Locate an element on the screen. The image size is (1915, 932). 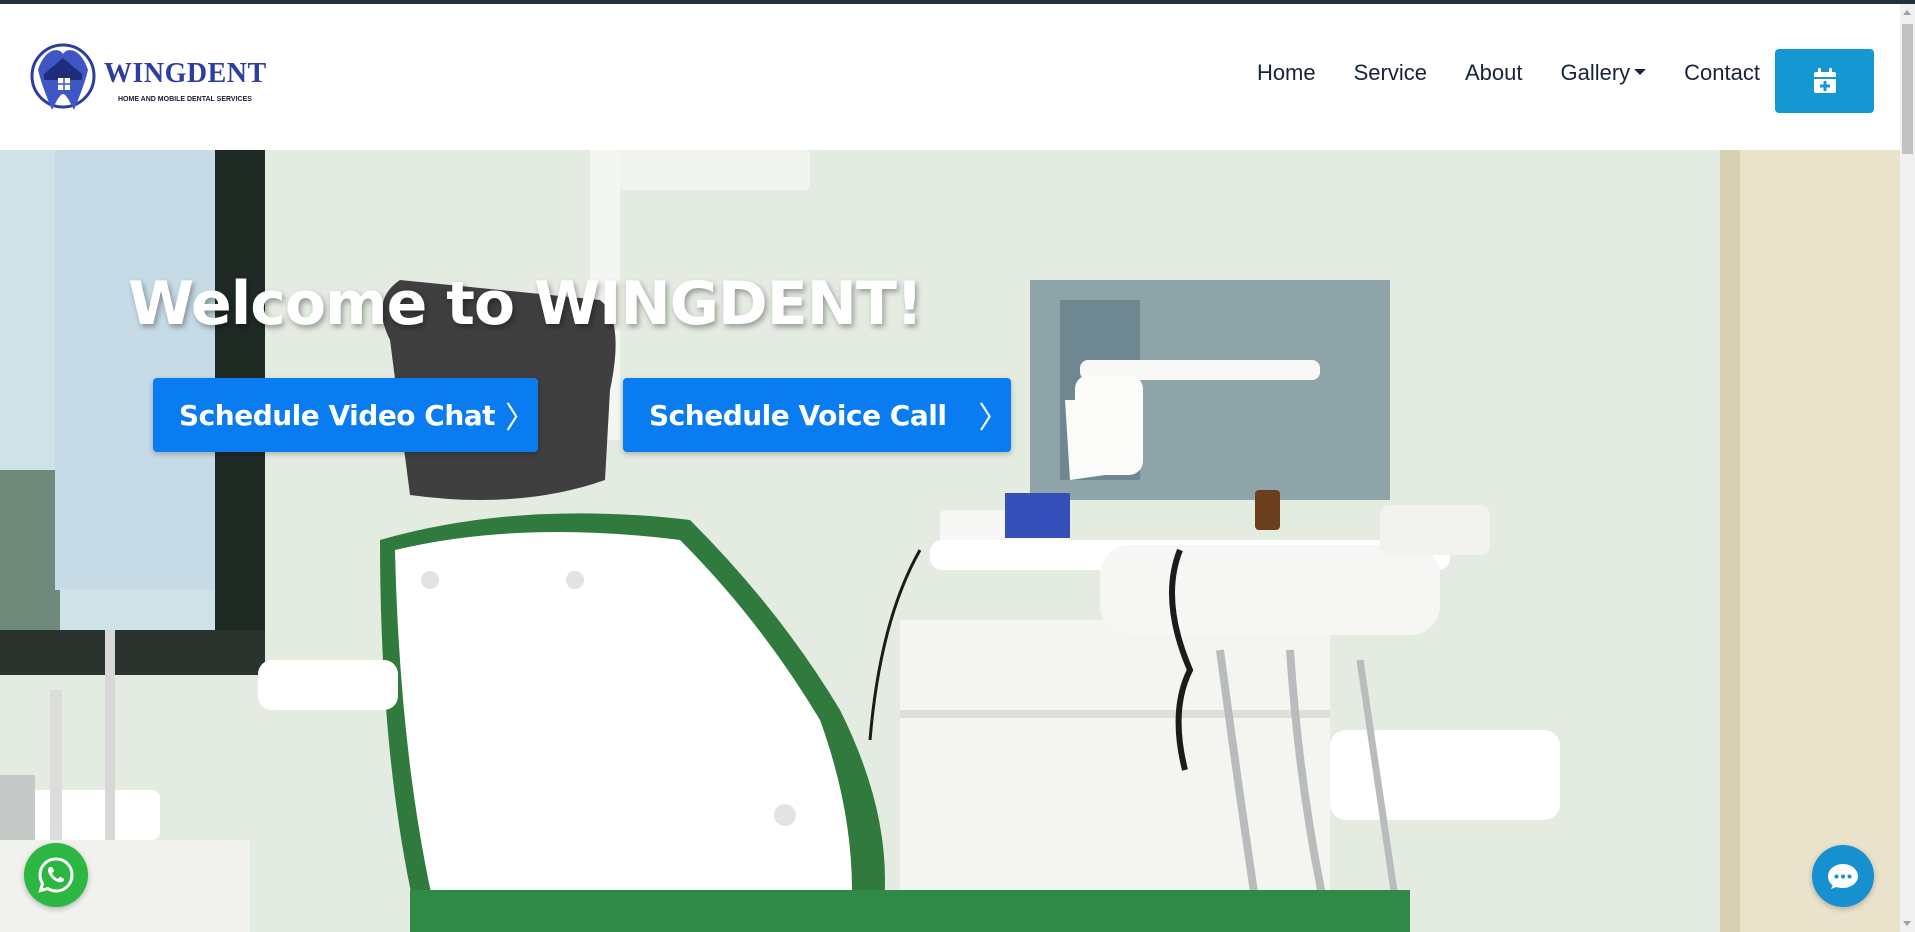
scroll-up-arrow-icon is located at coordinates (1907, 12).